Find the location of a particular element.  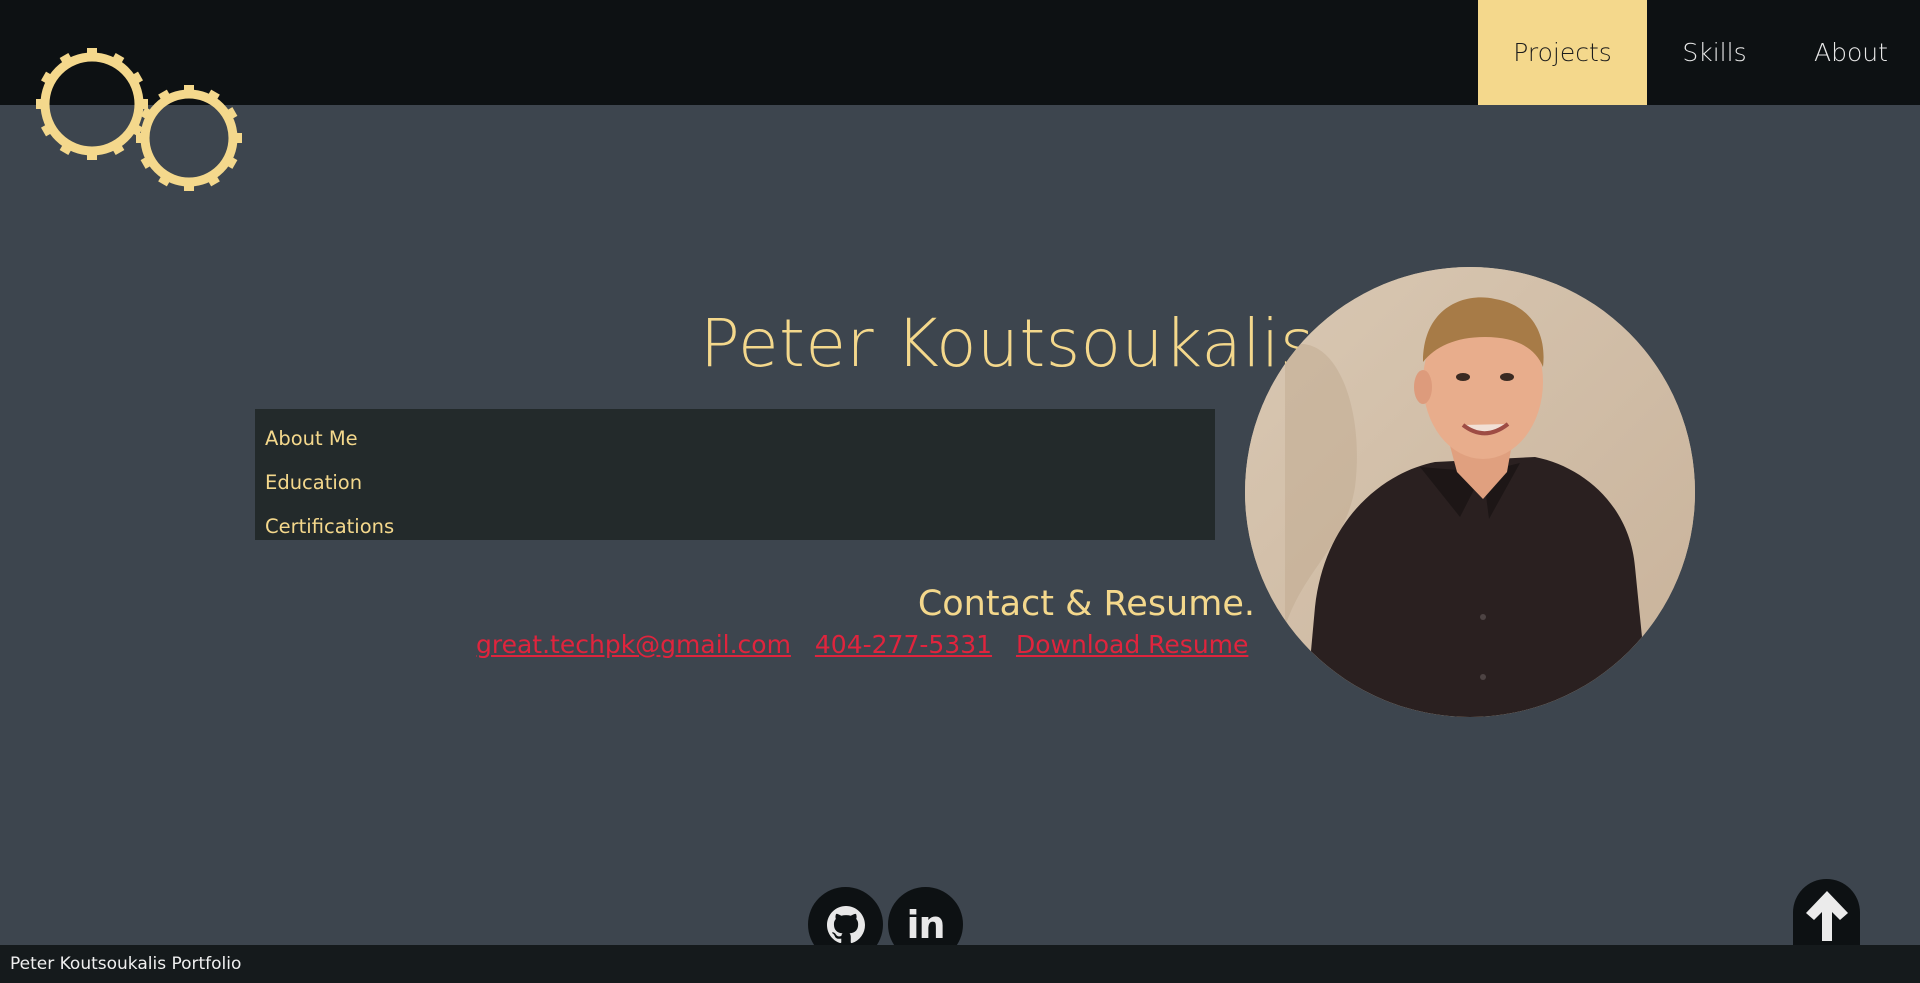

gears-logo-icon is located at coordinates (141, 121).